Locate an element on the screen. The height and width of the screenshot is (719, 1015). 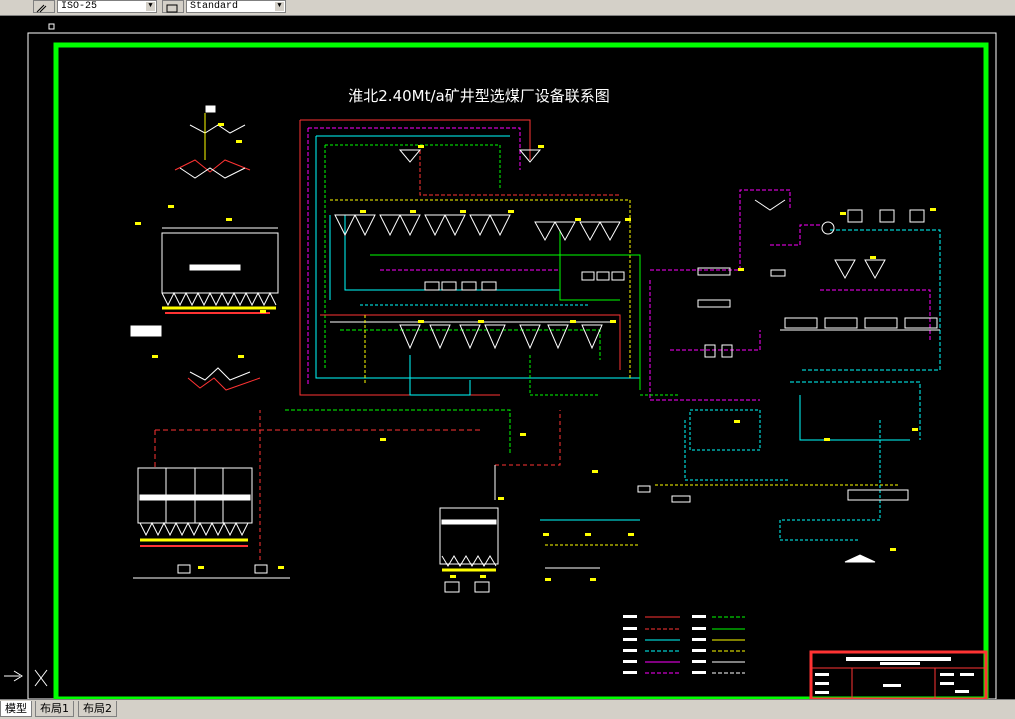
tab-layout2: 布局2 is located at coordinates (97, 709).